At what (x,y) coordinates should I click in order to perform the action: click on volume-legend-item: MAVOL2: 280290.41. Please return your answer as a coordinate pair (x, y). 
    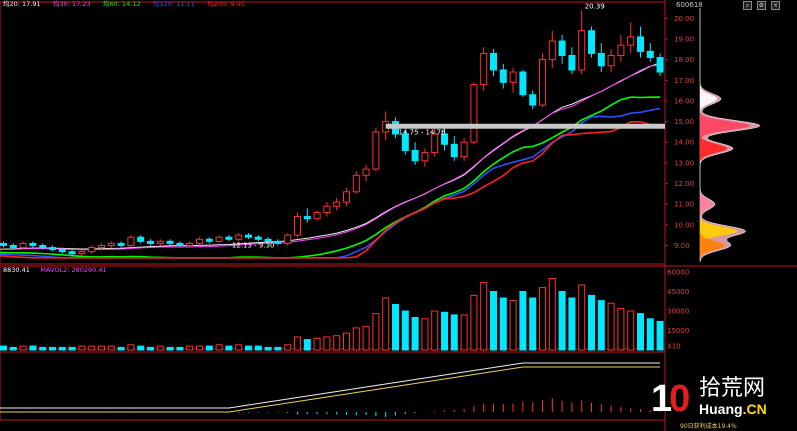
    Looking at the image, I should click on (73, 270).